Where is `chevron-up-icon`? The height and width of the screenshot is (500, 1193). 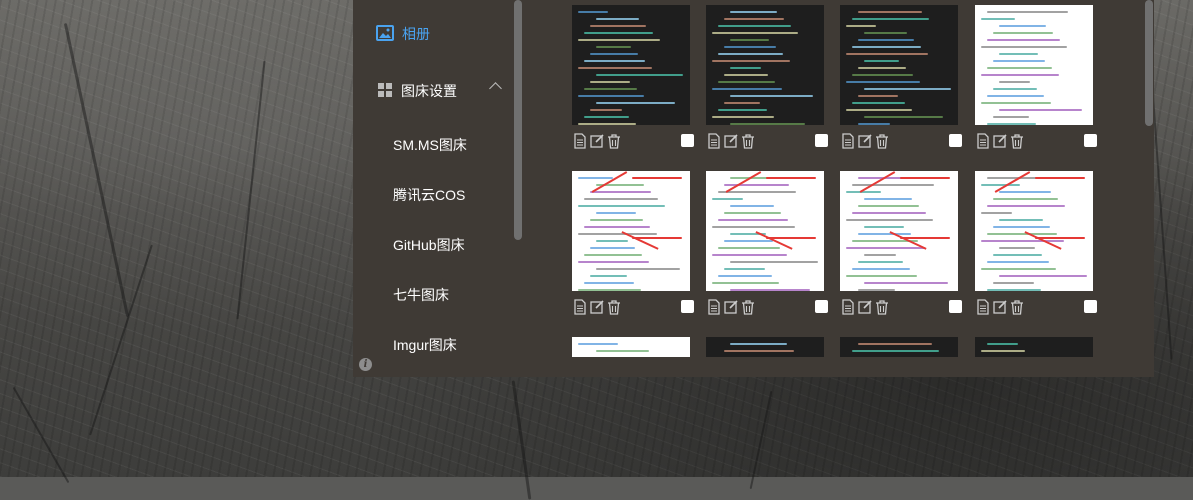
chevron-up-icon is located at coordinates (495, 88).